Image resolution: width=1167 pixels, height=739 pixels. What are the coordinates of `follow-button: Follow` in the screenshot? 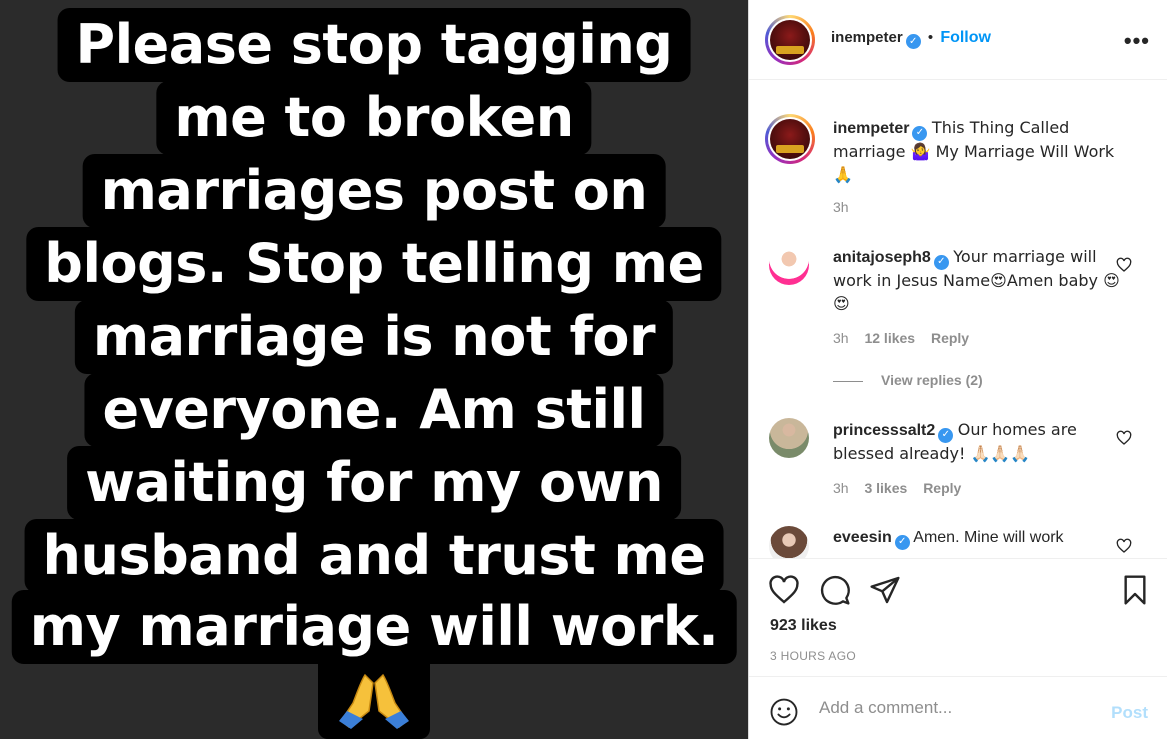 It's located at (965, 37).